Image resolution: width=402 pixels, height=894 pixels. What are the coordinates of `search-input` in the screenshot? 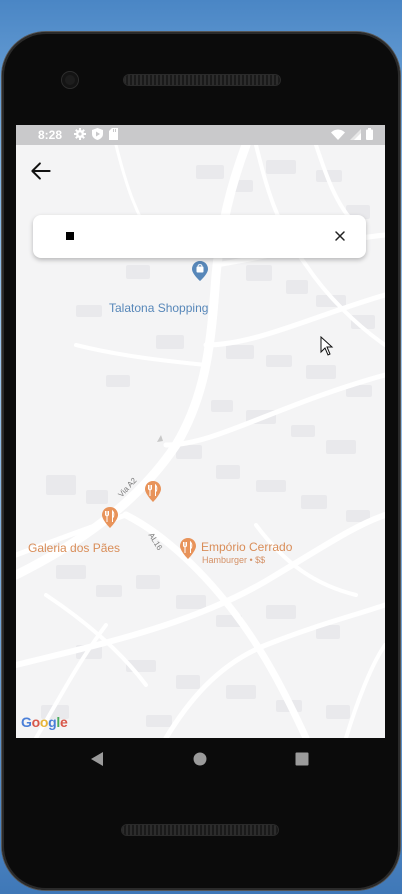 It's located at (190, 238).